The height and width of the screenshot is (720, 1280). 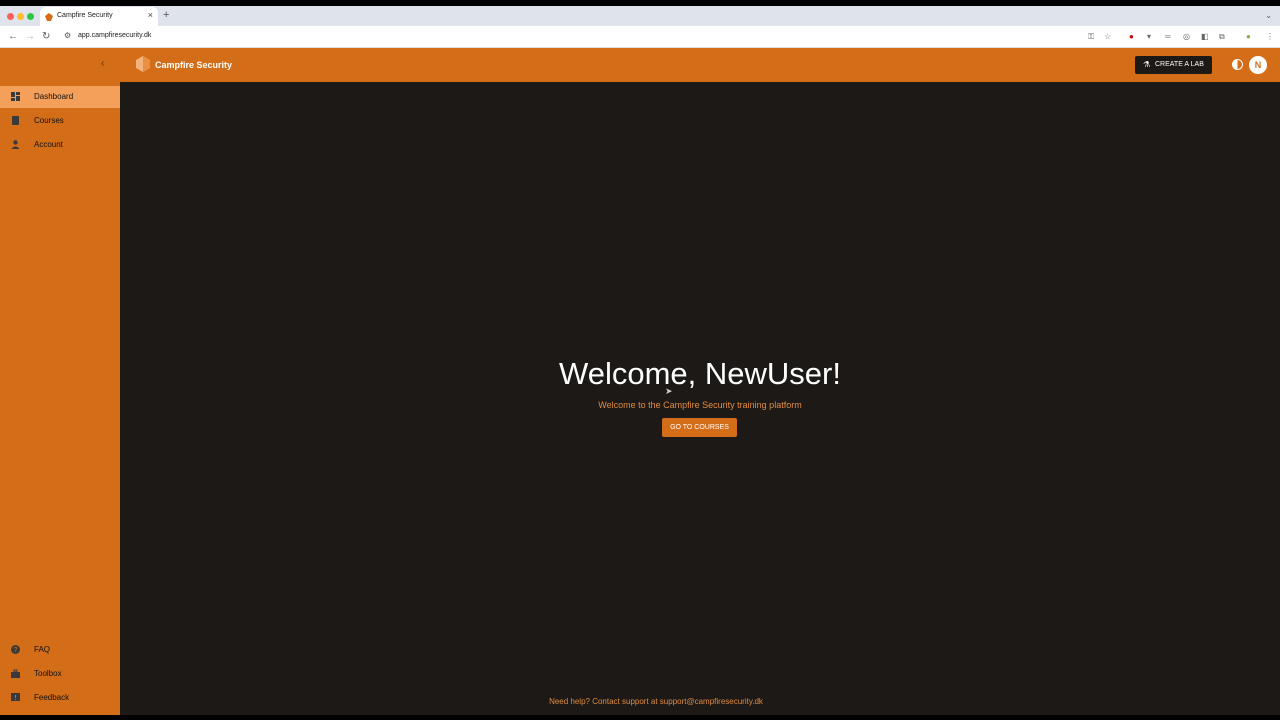 What do you see at coordinates (1258, 65) in the screenshot?
I see `avatar: N` at bounding box center [1258, 65].